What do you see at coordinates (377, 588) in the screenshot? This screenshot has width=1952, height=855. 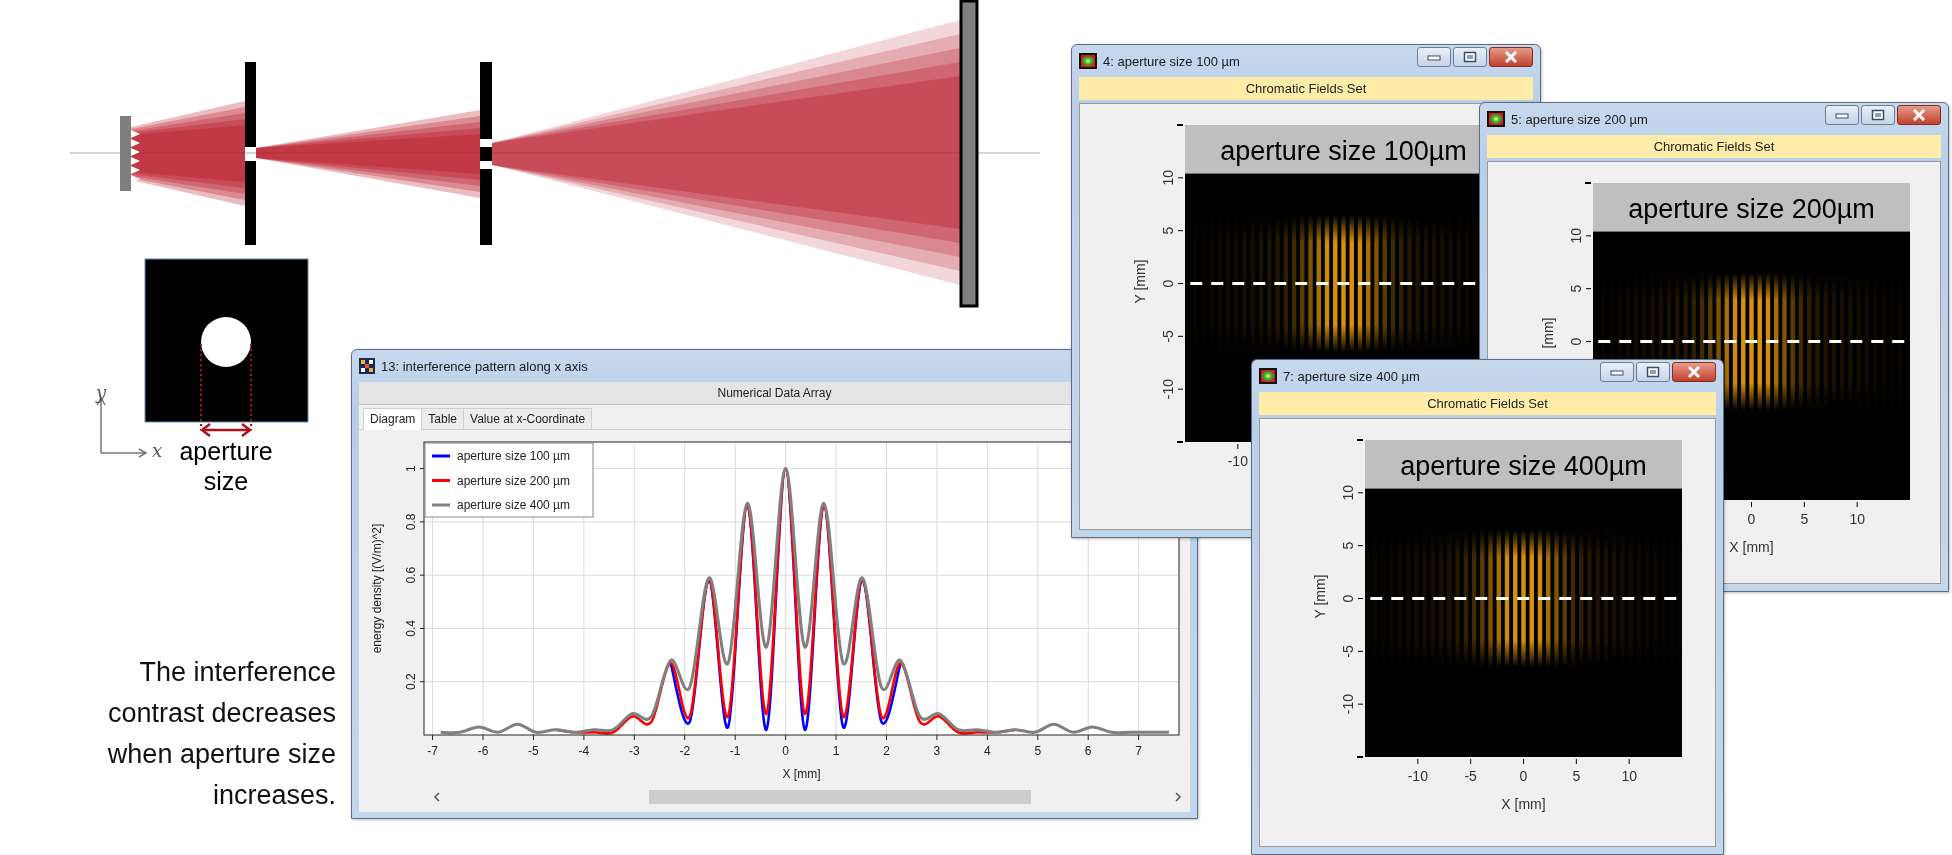 I see `axis-title: energy density [(V/m)^2]` at bounding box center [377, 588].